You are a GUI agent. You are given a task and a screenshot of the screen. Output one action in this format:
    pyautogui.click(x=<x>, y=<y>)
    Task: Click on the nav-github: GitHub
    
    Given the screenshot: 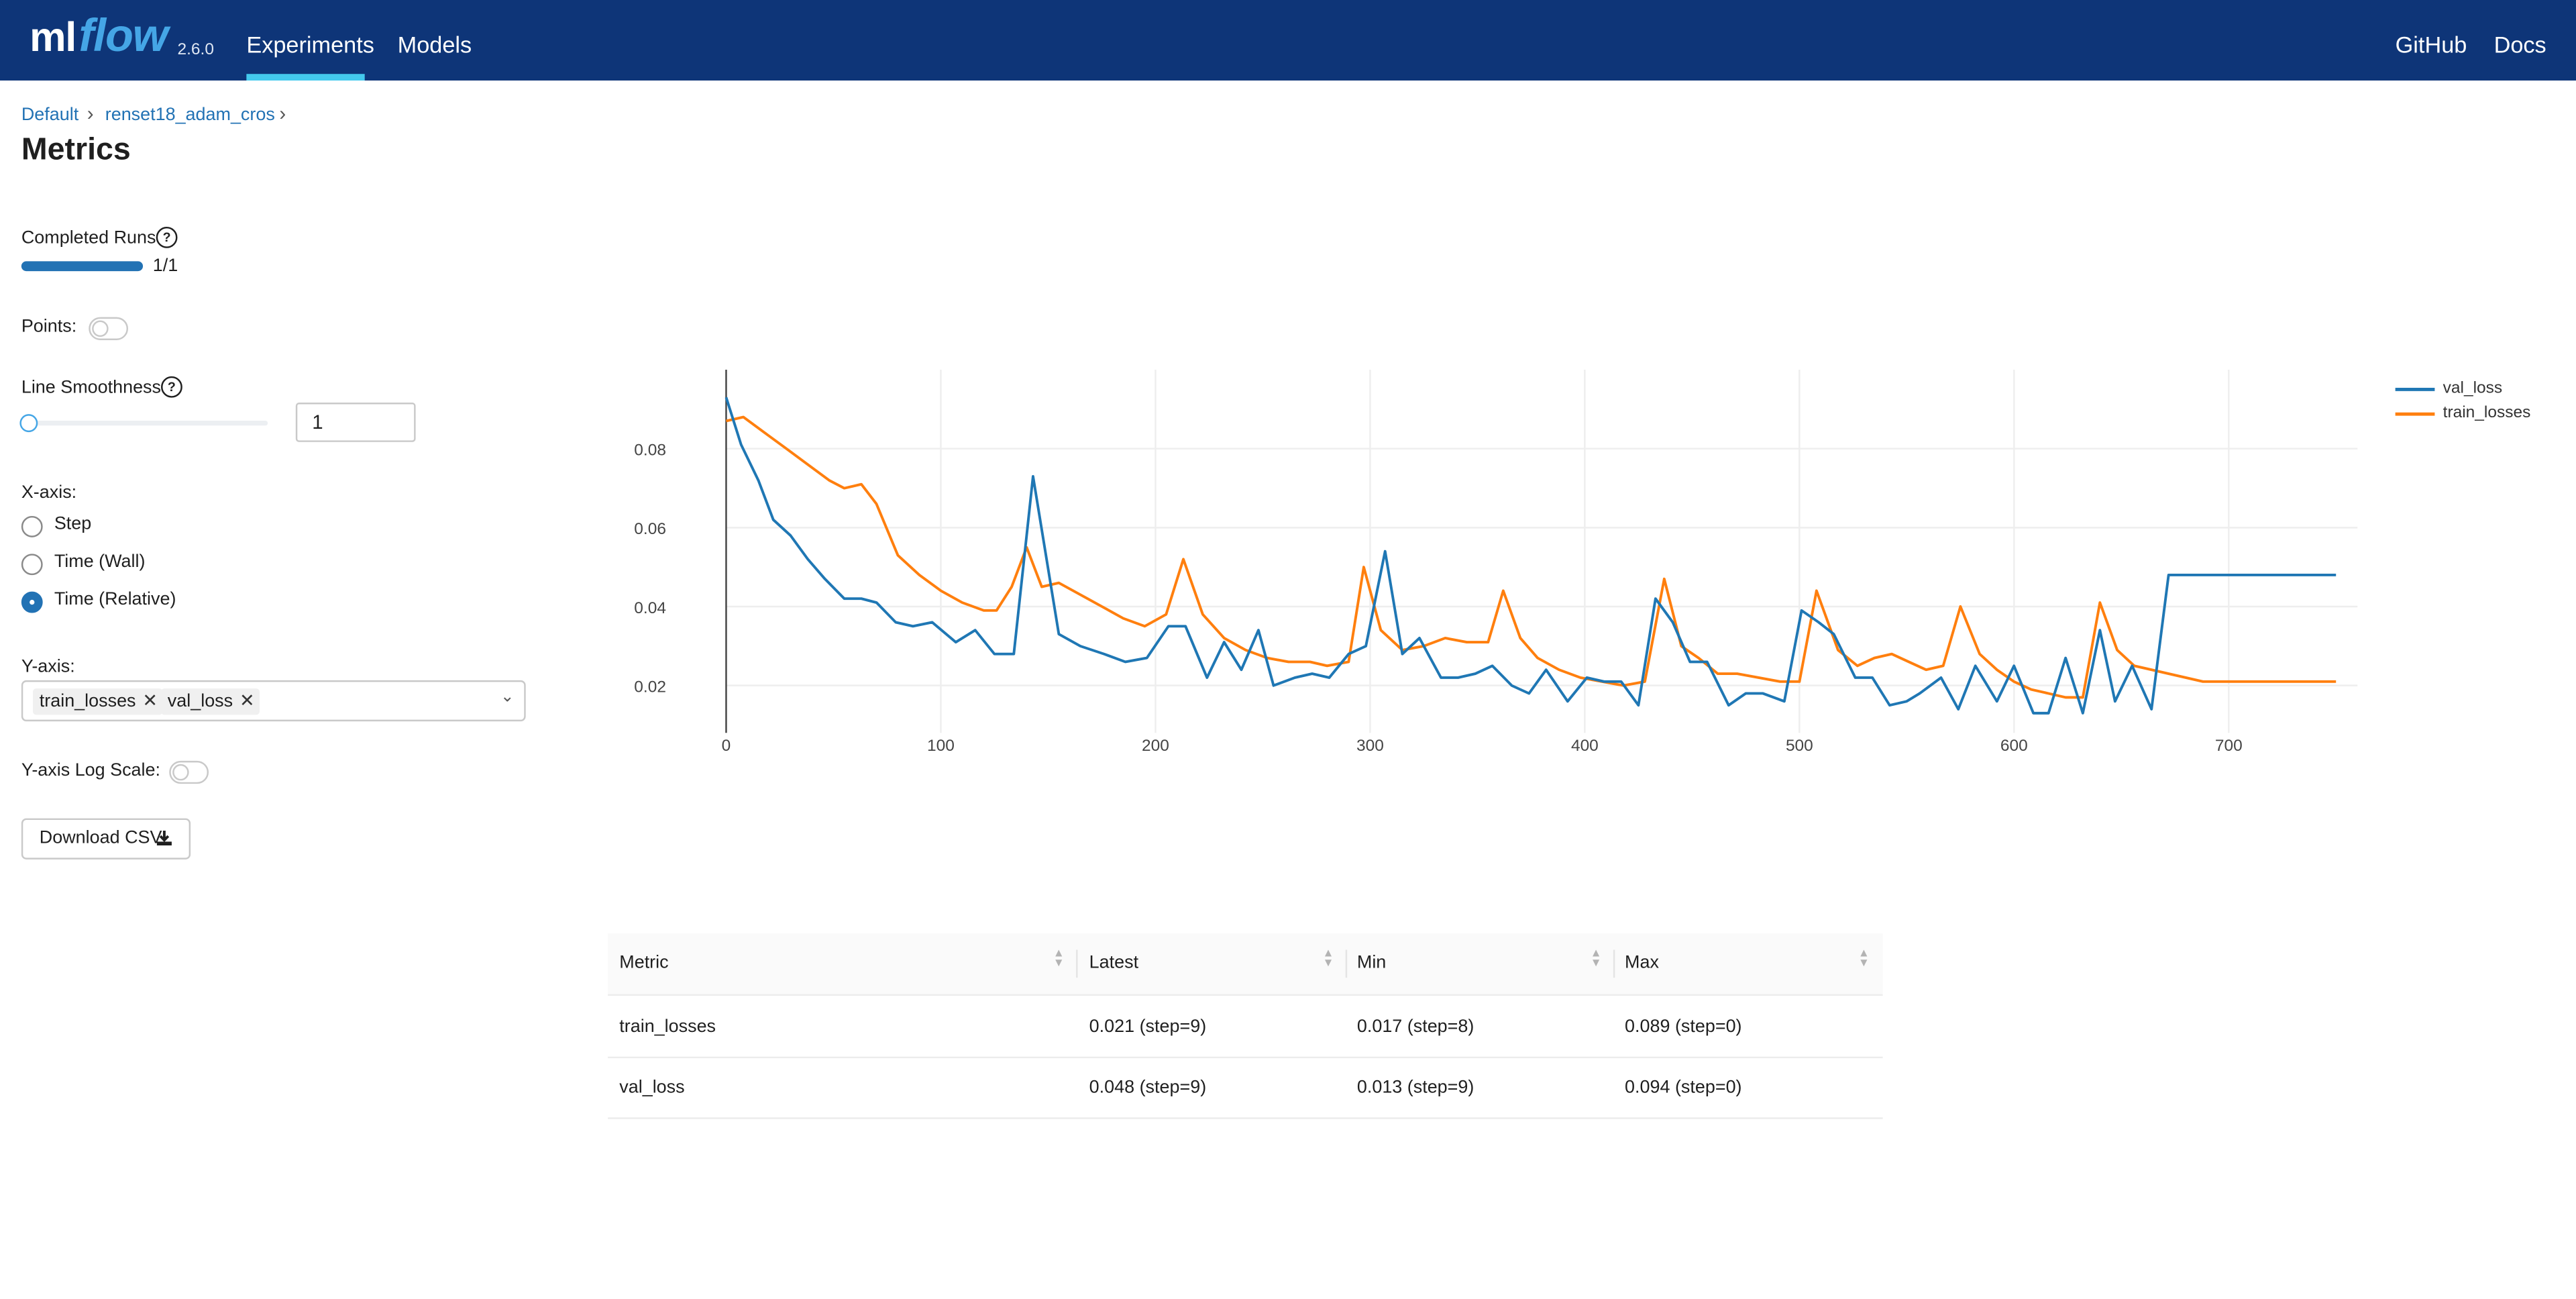 What is the action you would take?
    pyautogui.click(x=2431, y=45)
    